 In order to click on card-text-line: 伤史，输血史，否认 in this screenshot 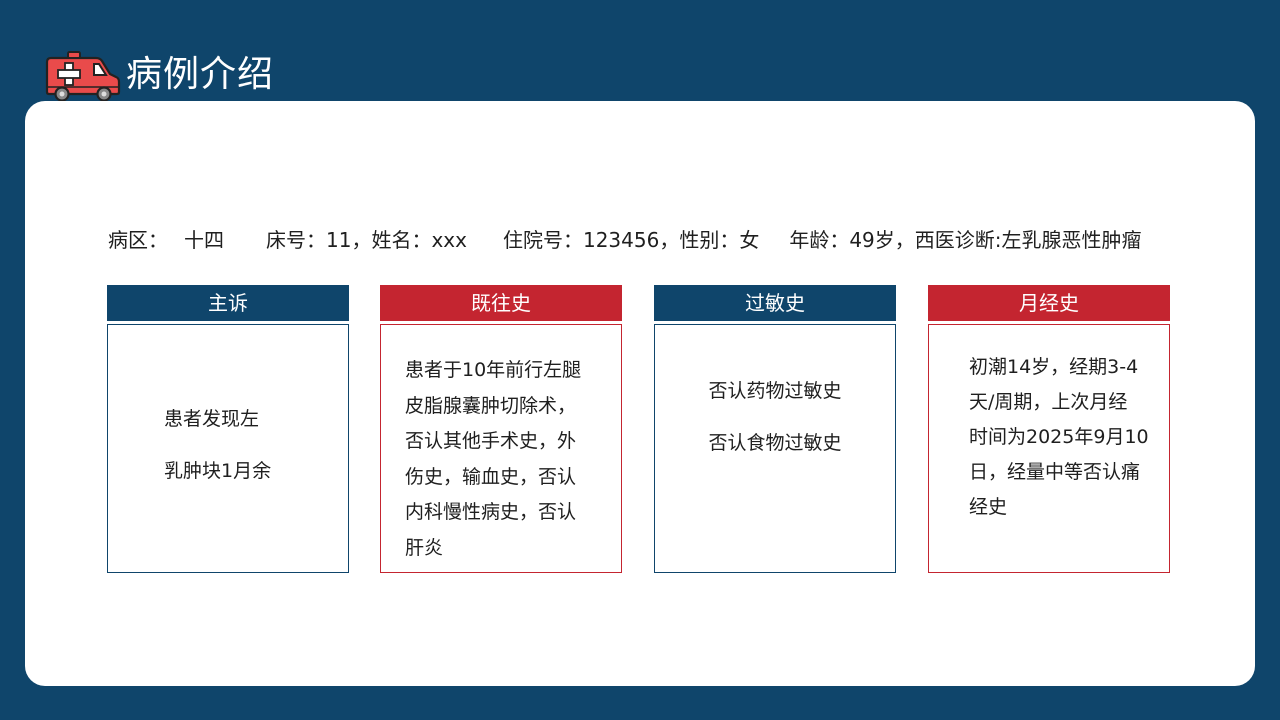, I will do `click(491, 476)`.